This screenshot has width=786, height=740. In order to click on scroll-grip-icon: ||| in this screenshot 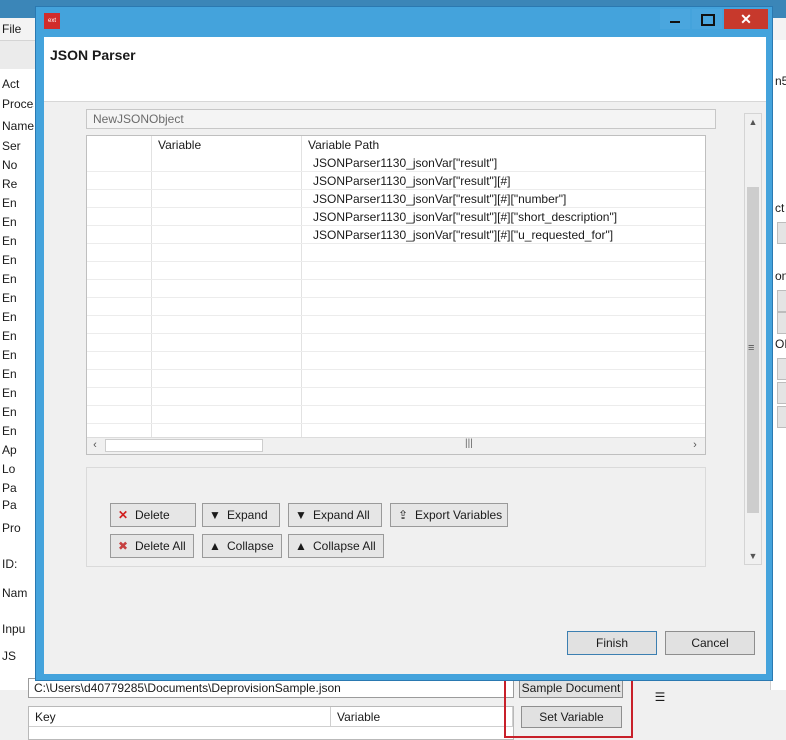, I will do `click(469, 443)`.